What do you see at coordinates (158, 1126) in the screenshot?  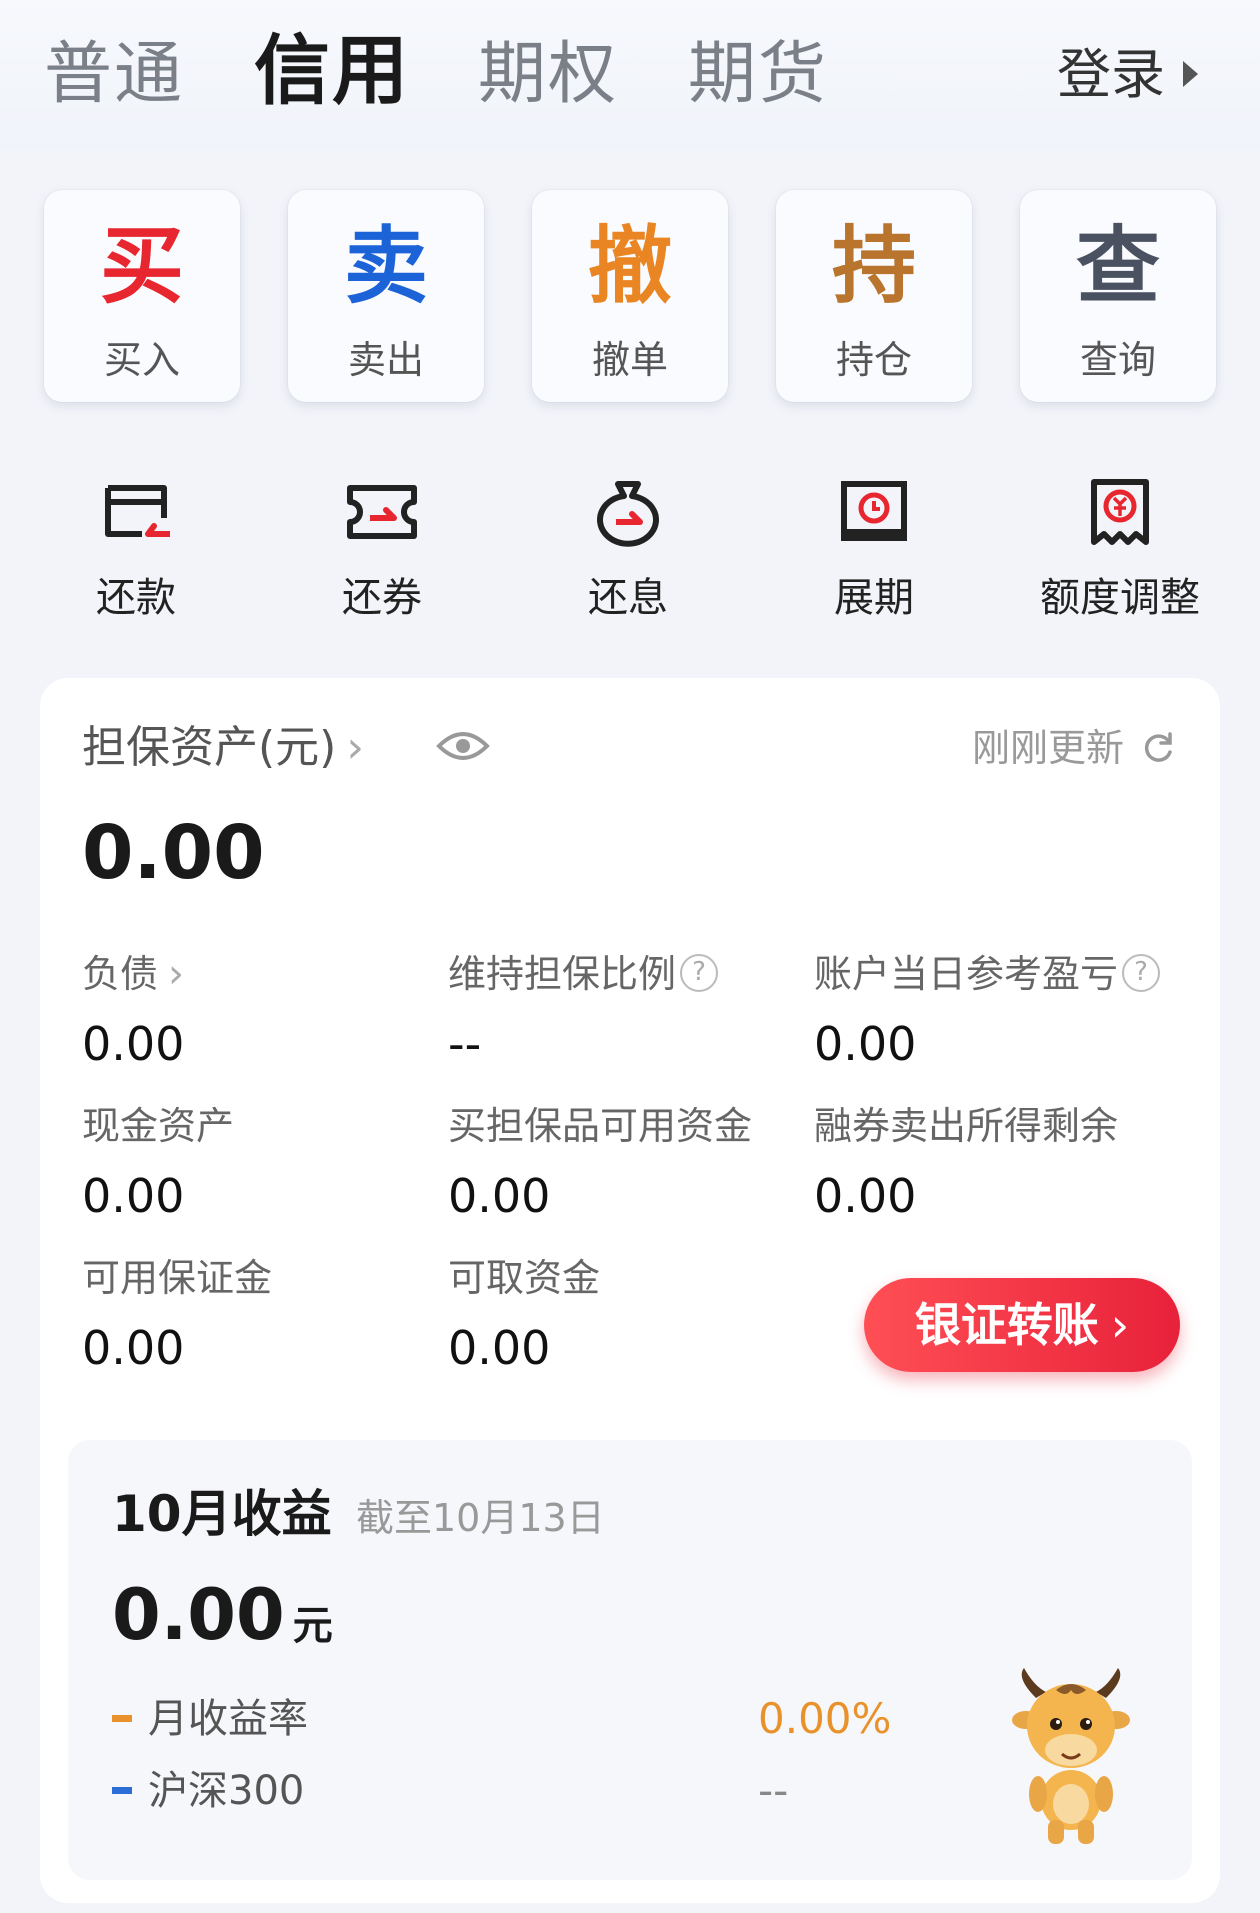 I see `metric-label: 现金资产` at bounding box center [158, 1126].